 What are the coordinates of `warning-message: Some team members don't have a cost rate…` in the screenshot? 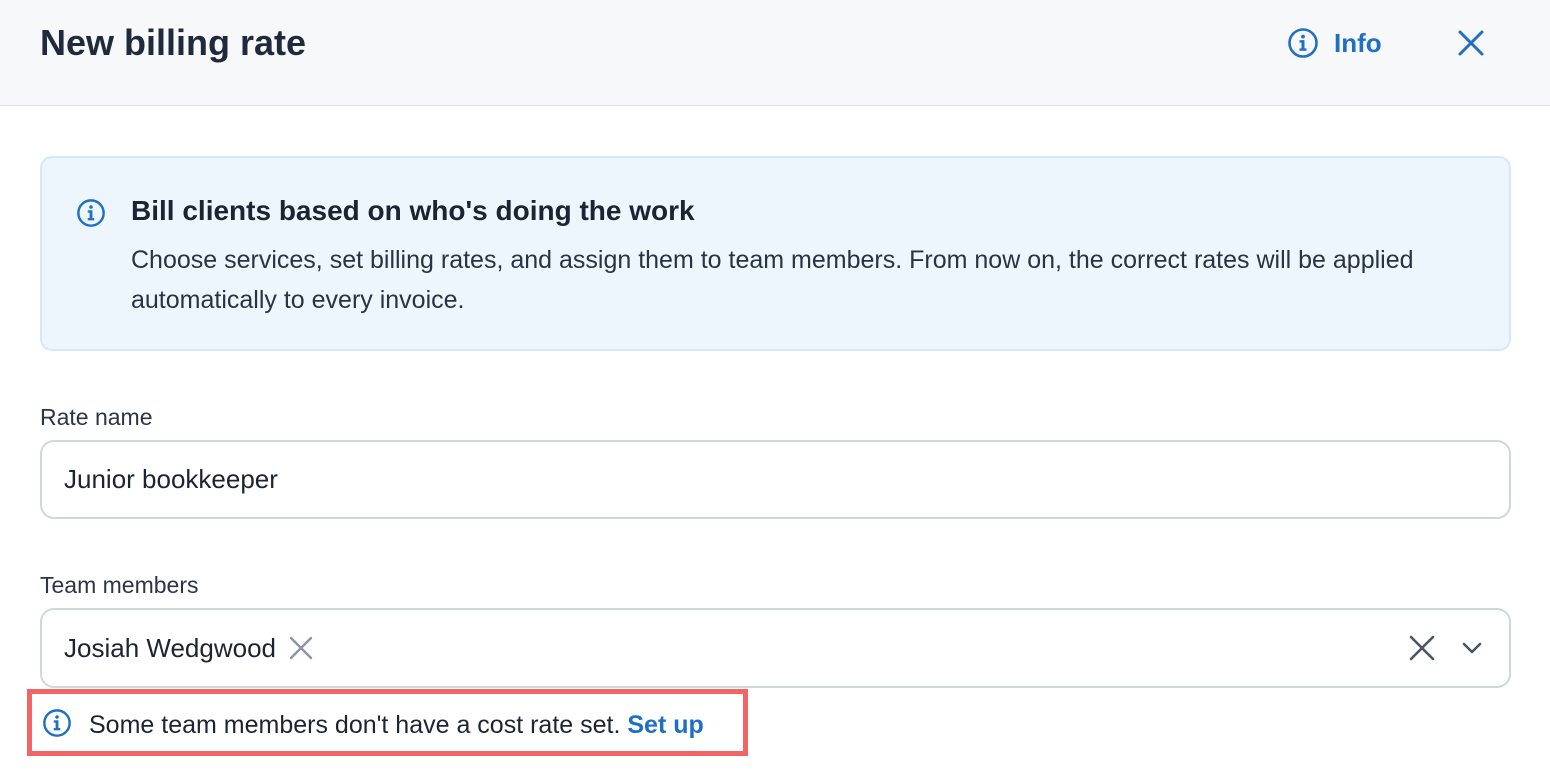 It's located at (396, 725).